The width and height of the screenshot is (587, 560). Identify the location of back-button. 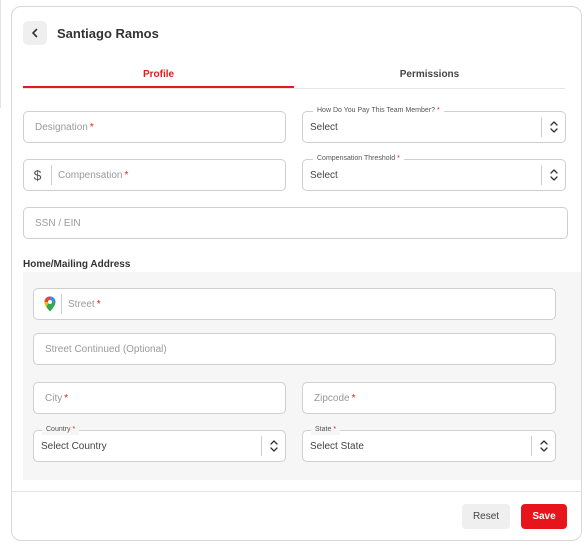
(35, 33).